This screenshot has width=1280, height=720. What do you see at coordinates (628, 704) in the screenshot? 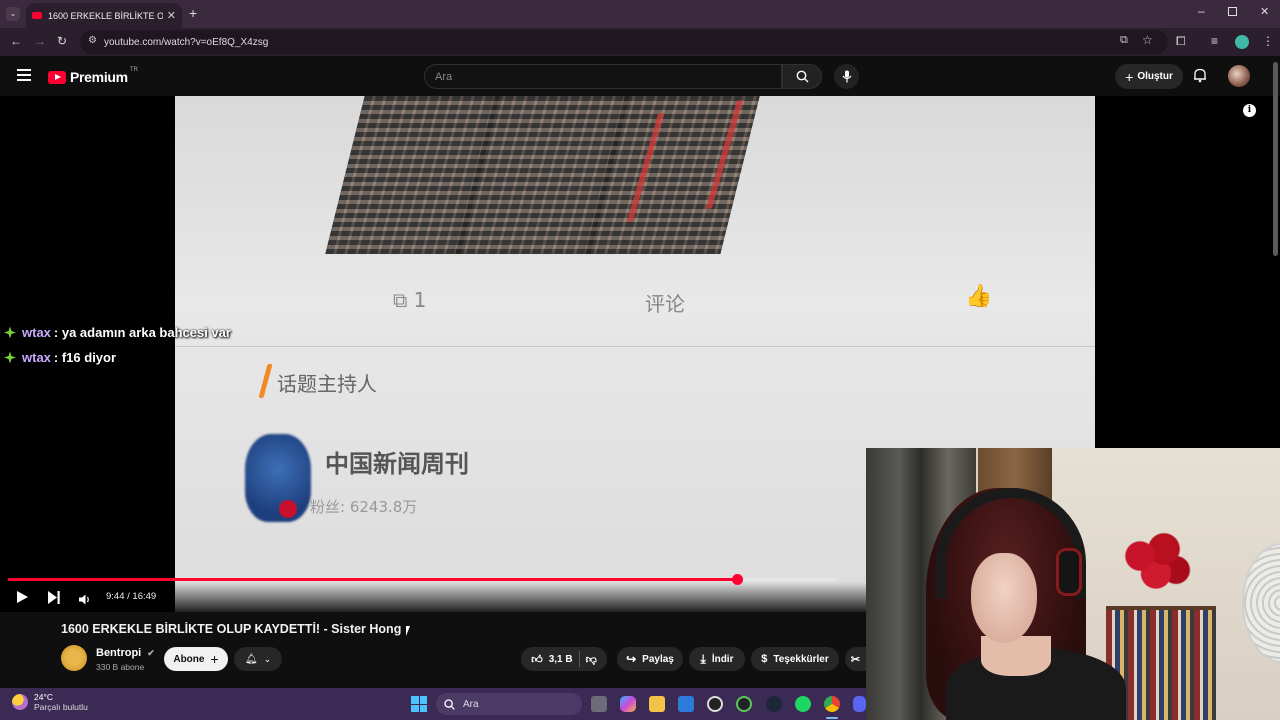
I see `copilot-icon` at bounding box center [628, 704].